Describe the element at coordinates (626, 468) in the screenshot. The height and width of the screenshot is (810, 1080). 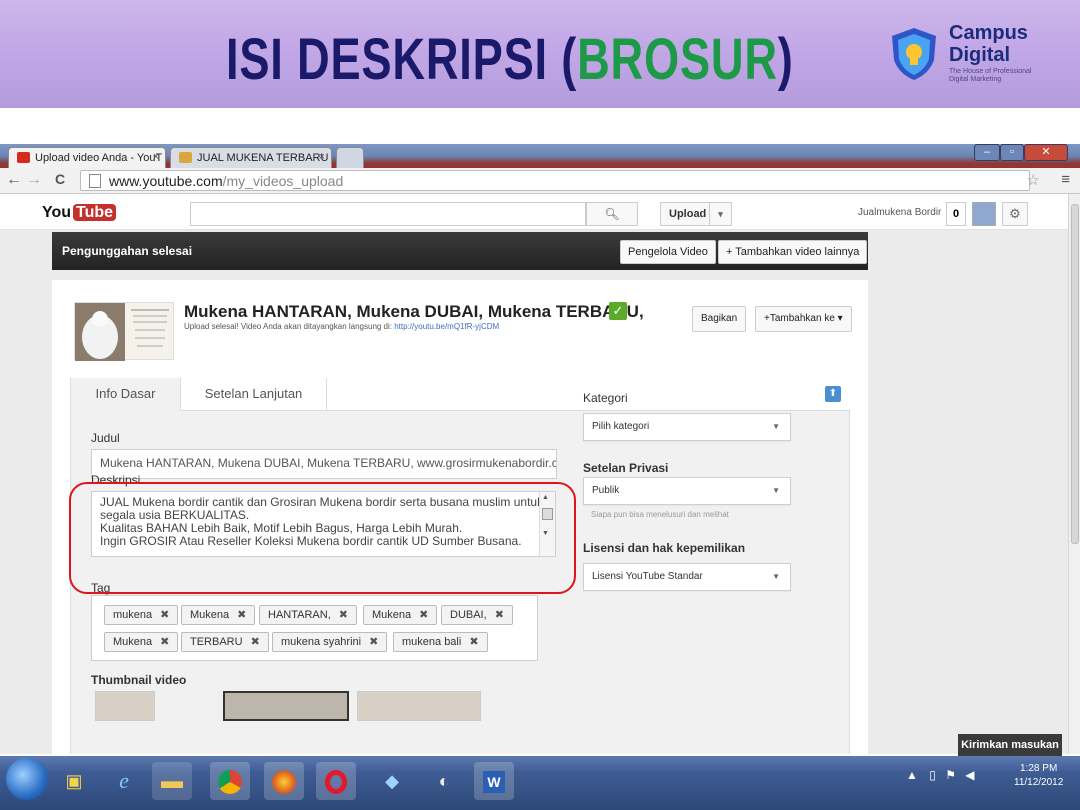
I see `privacy-label: Setelan Privasi` at that location.